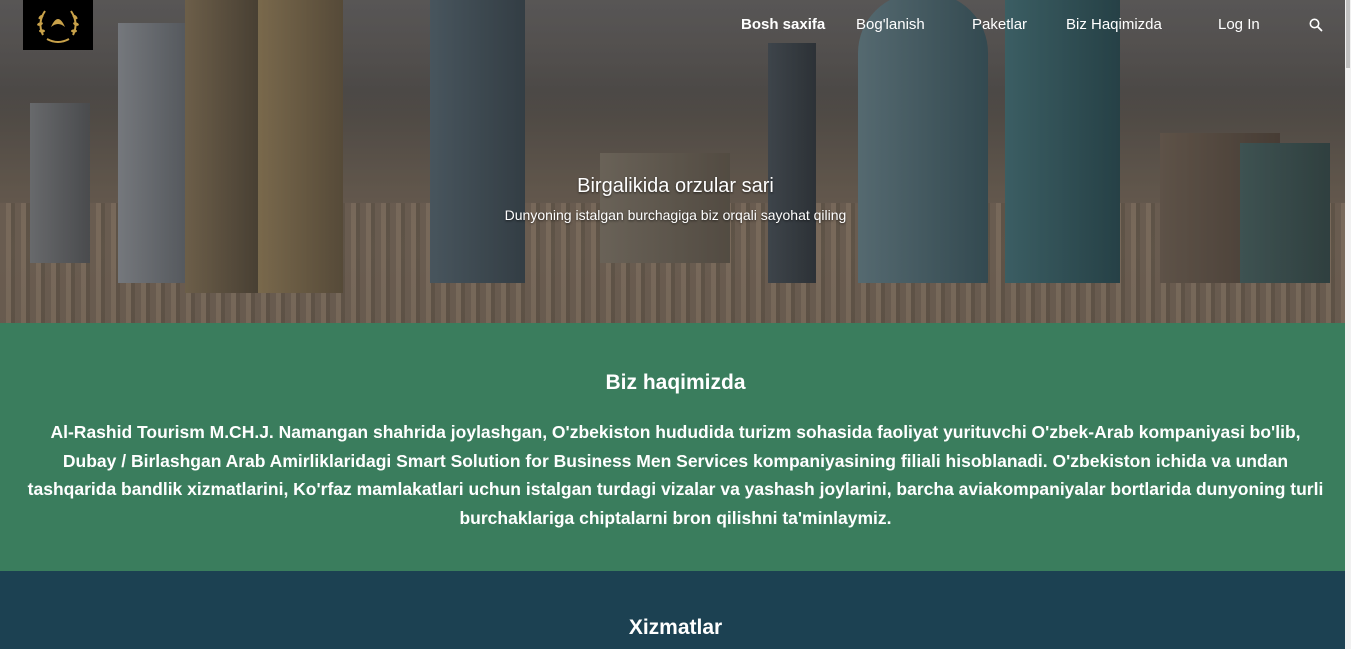  What do you see at coordinates (1114, 24) in the screenshot?
I see `nav-item-about: Biz Haqimizda` at bounding box center [1114, 24].